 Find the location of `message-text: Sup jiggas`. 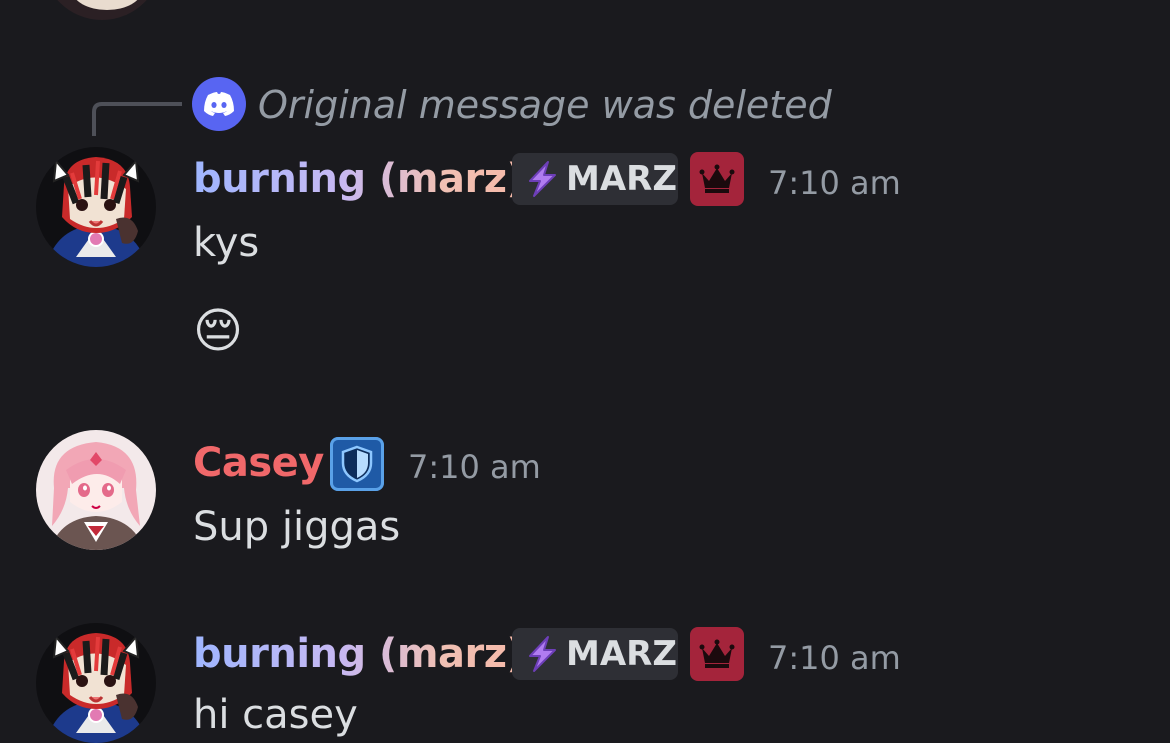

message-text: Sup jiggas is located at coordinates (297, 527).